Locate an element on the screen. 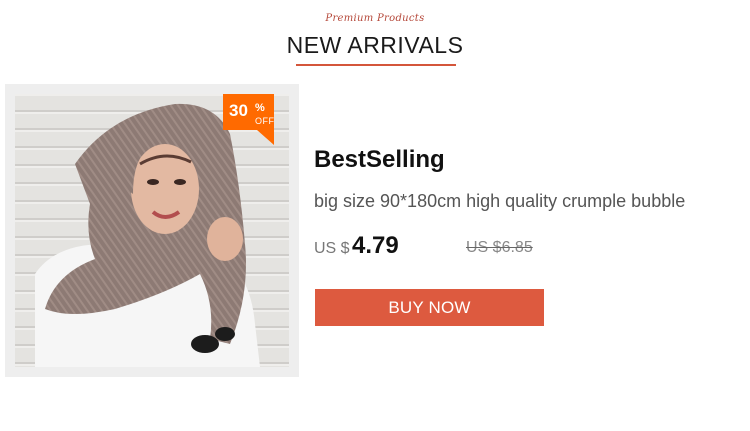 The image size is (750, 431). badge-percent: % is located at coordinates (260, 108).